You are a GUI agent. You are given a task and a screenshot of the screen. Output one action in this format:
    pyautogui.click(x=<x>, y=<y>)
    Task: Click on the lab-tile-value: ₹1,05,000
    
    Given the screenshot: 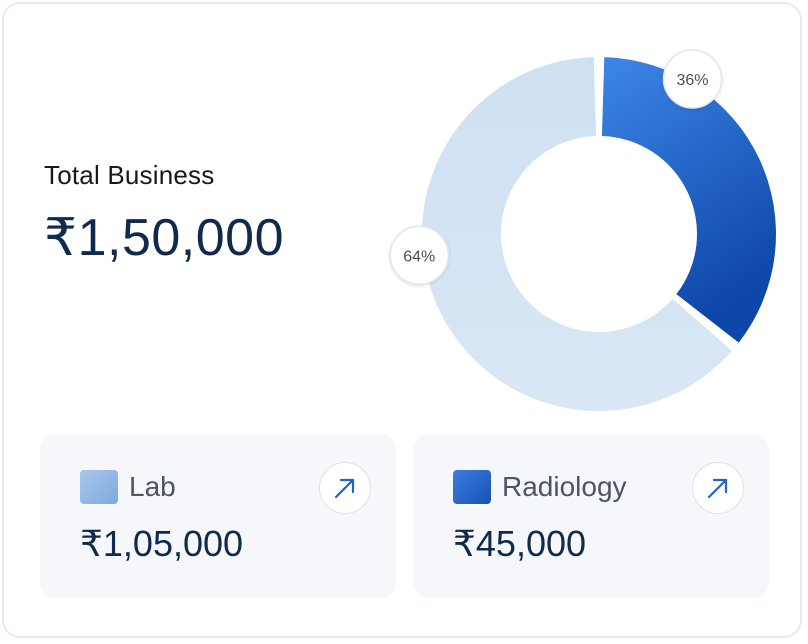 What is the action you would take?
    pyautogui.click(x=162, y=543)
    